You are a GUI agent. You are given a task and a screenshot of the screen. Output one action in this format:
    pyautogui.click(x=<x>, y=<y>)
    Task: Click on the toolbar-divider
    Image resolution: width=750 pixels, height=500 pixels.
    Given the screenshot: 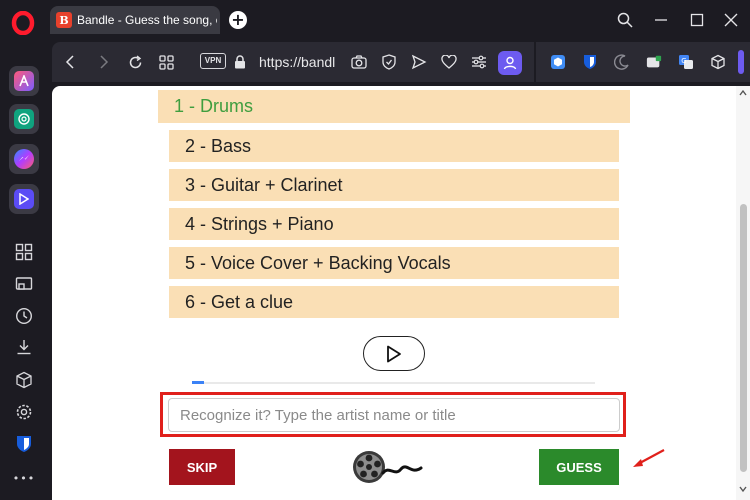 What is the action you would take?
    pyautogui.click(x=535, y=62)
    